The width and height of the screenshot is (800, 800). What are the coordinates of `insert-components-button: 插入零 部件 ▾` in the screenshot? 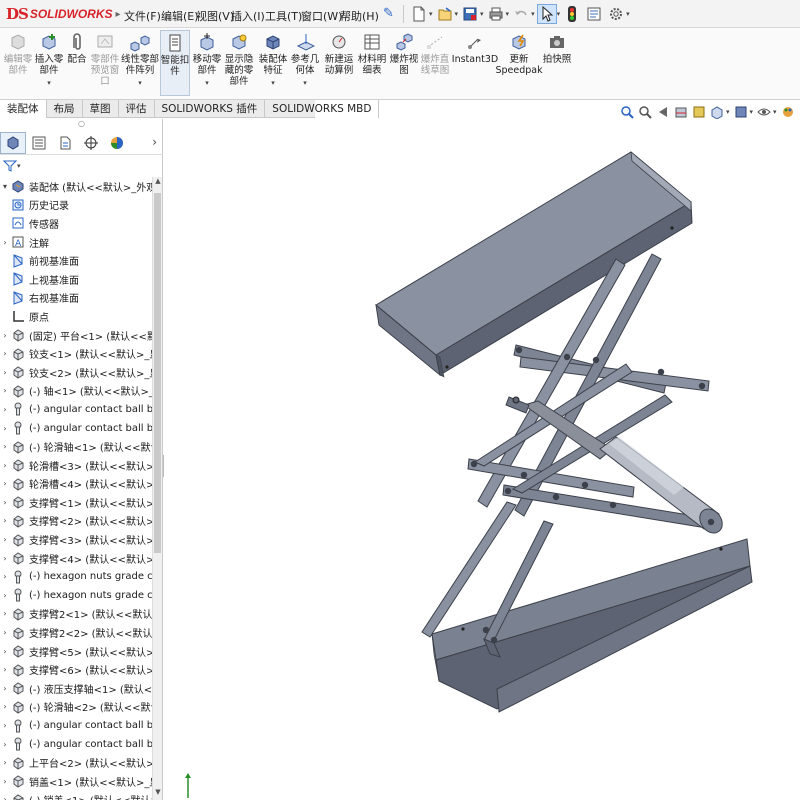 It's located at (49, 60).